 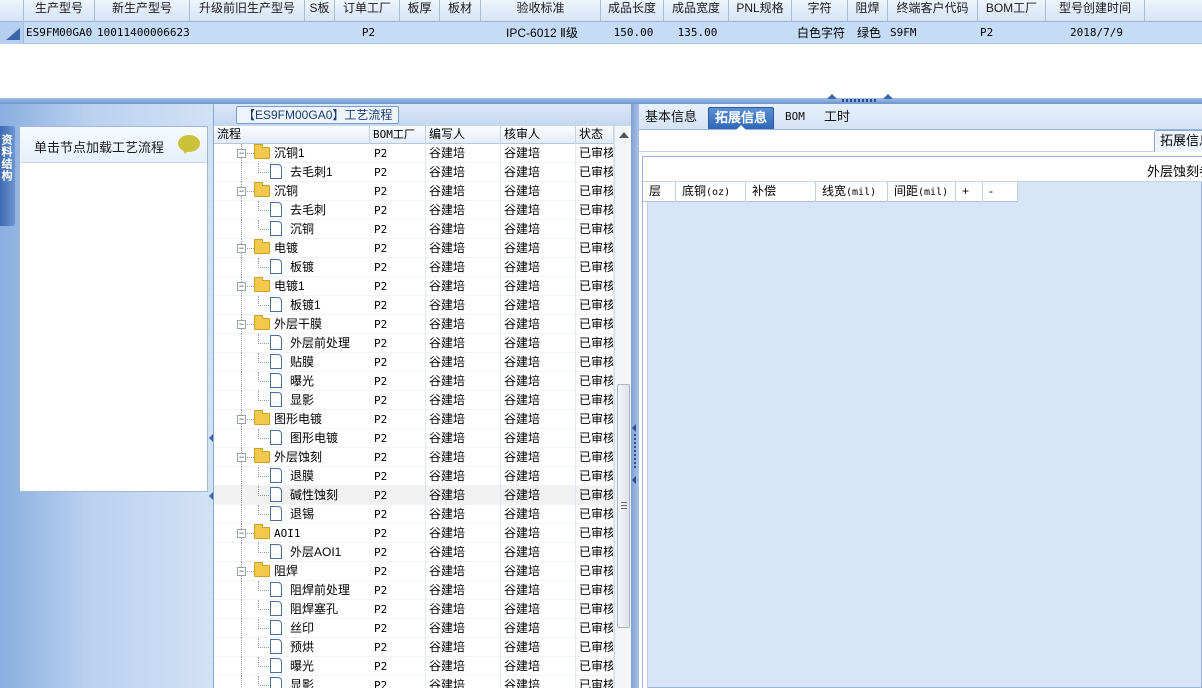 I want to click on process-tree-row: 沉铜 P2 谷建培 谷建培 已审核, so click(x=414, y=229).